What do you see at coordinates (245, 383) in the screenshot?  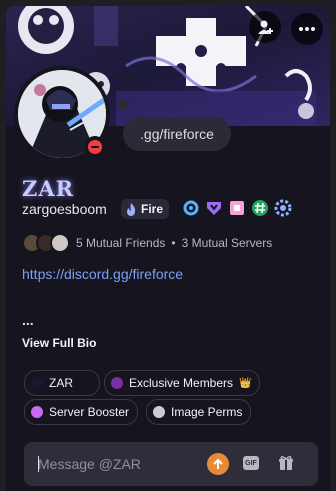 I see `crown-icon: 👑` at bounding box center [245, 383].